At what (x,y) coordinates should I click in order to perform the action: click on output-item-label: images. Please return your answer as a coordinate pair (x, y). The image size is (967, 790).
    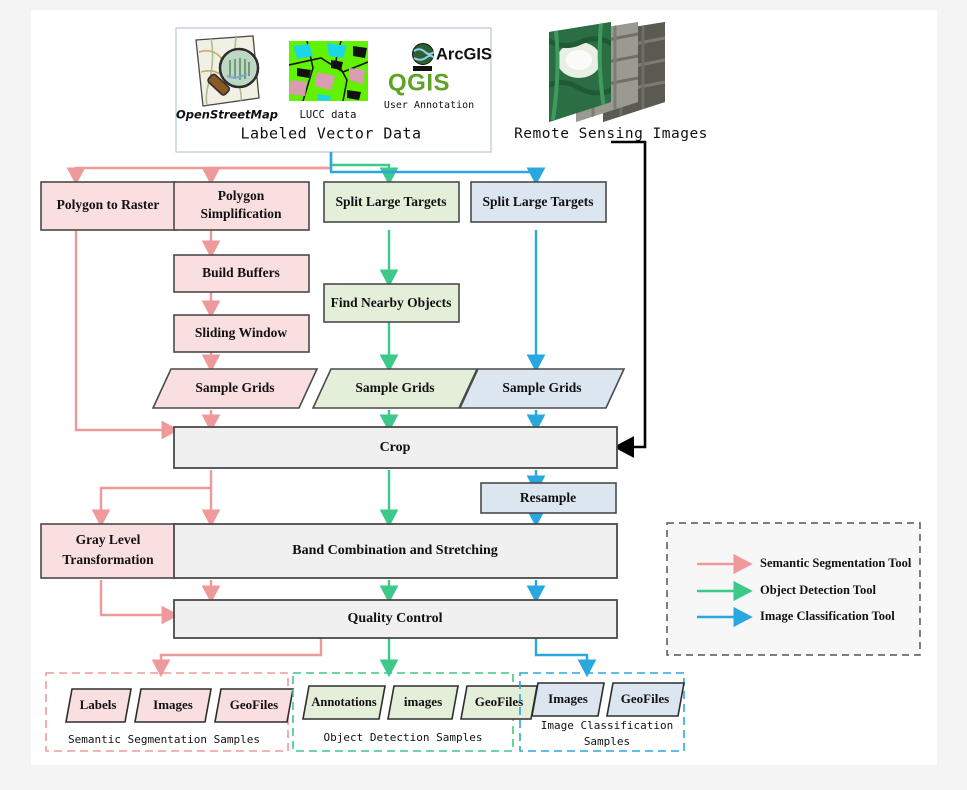
    Looking at the image, I should click on (423, 701).